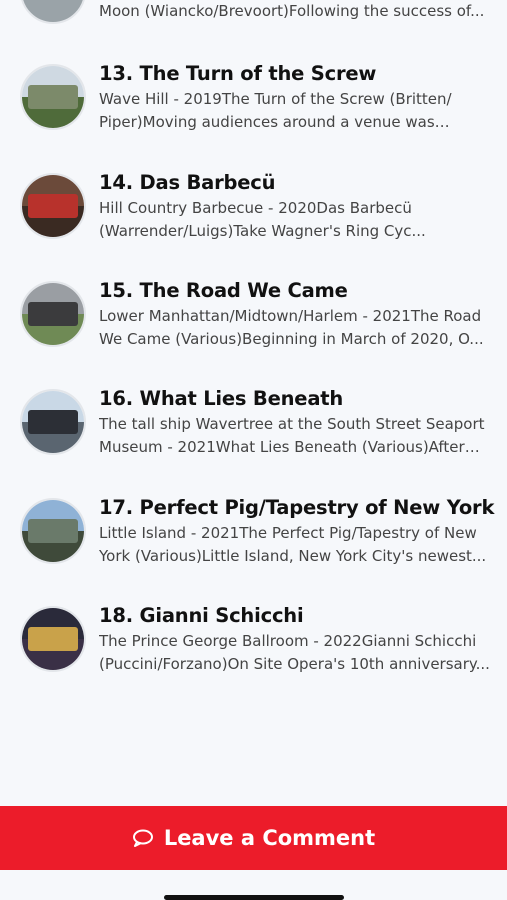 Image resolution: width=507 pixels, height=900 pixels. I want to click on item-title: 18. Gianni Schicchi, so click(201, 615).